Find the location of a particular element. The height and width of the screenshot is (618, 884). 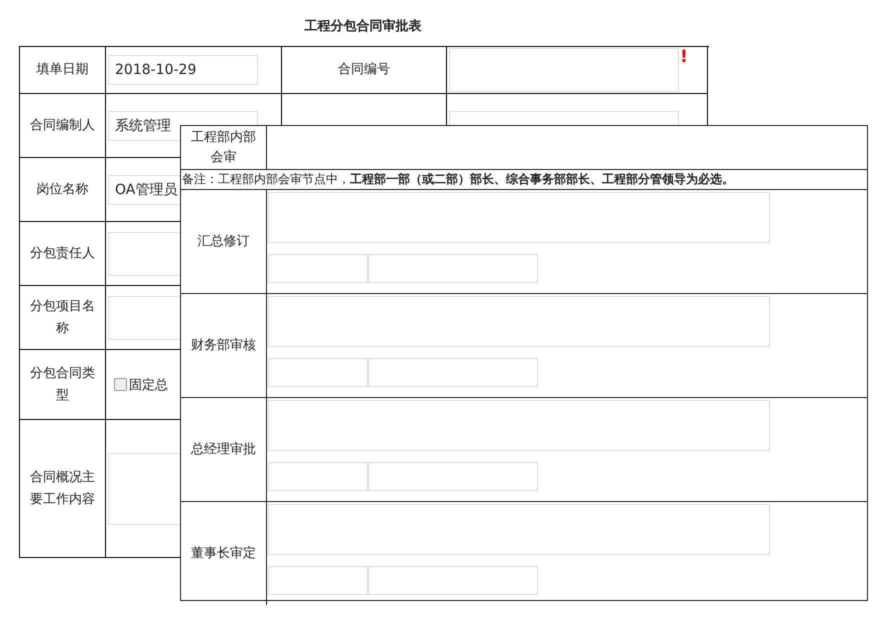

field-label: 合同编制人 is located at coordinates (62, 125).